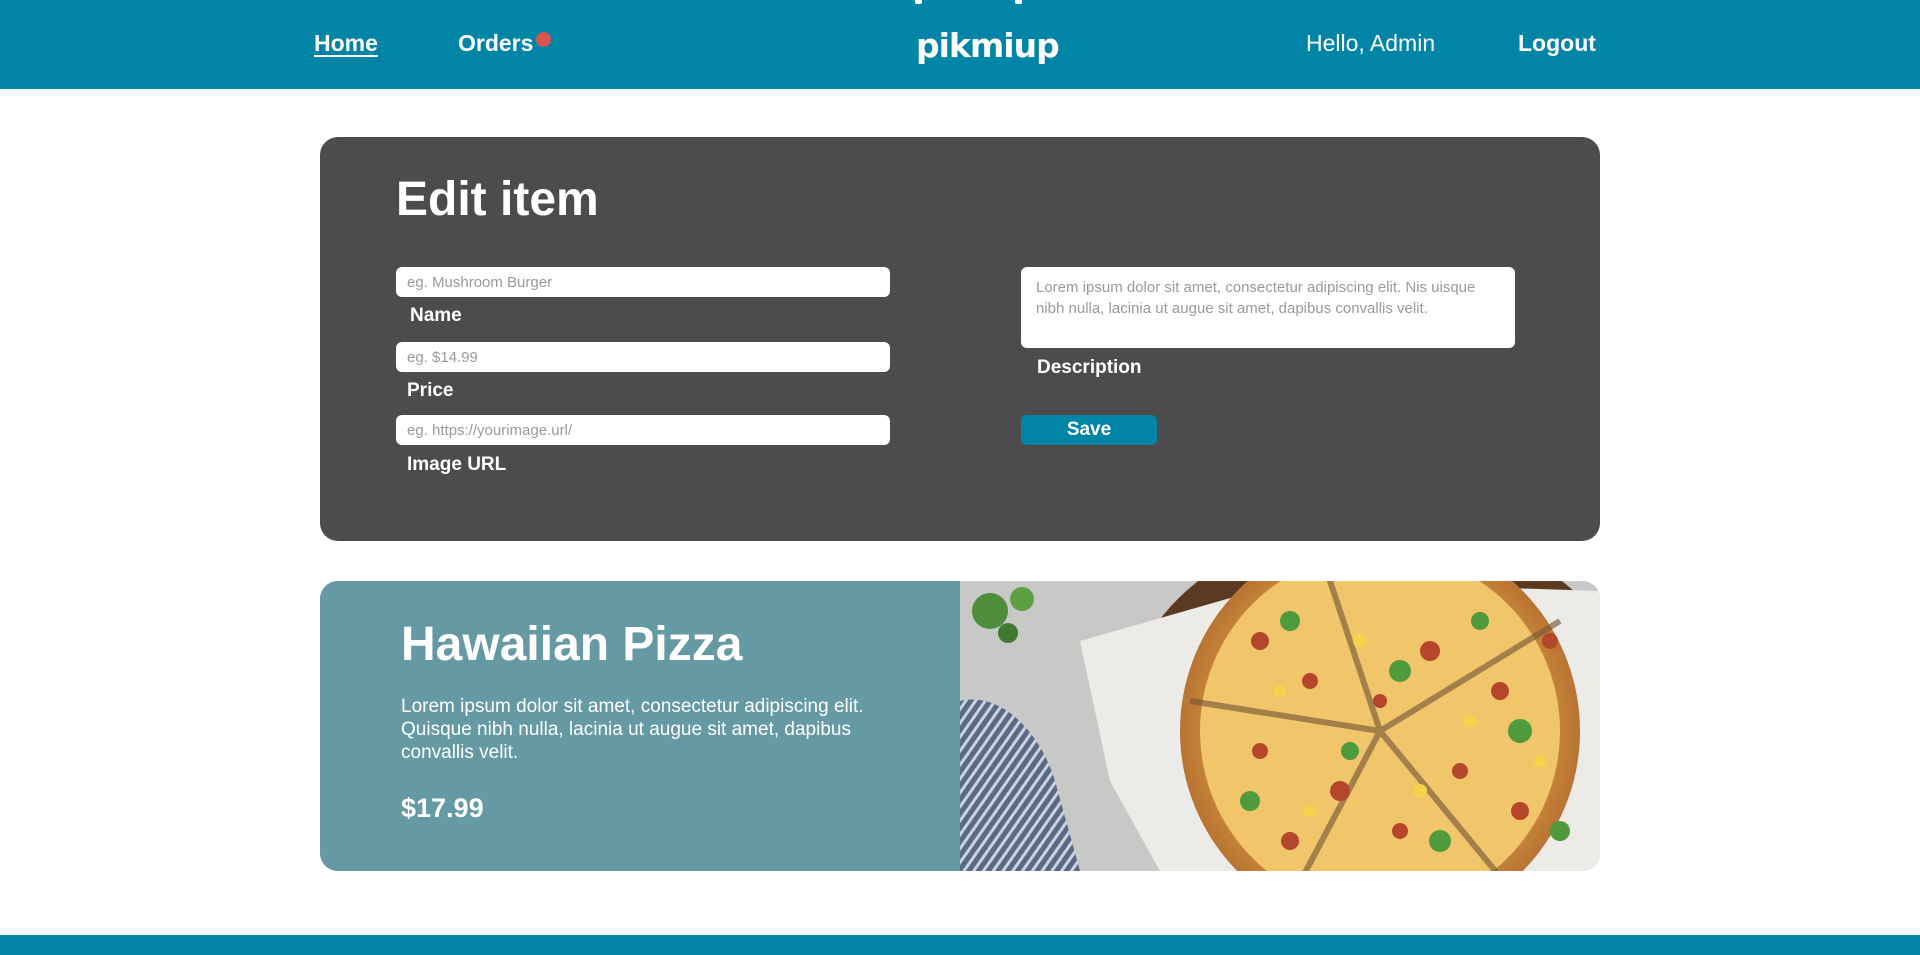  Describe the element at coordinates (643, 282) in the screenshot. I see `item-name-input` at that location.